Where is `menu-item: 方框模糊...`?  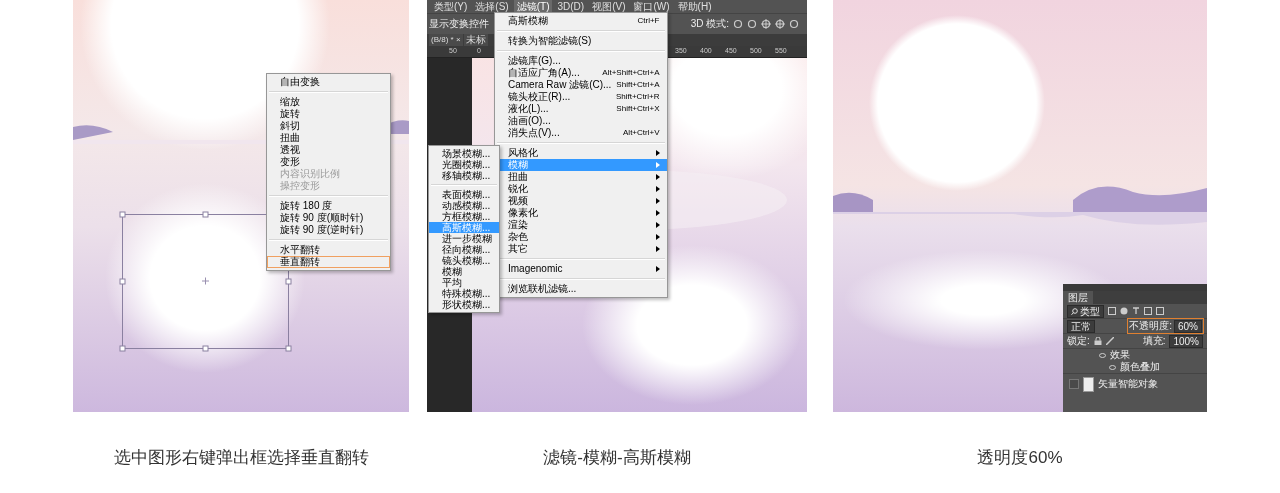
menu-item: 方框模糊... is located at coordinates (464, 216).